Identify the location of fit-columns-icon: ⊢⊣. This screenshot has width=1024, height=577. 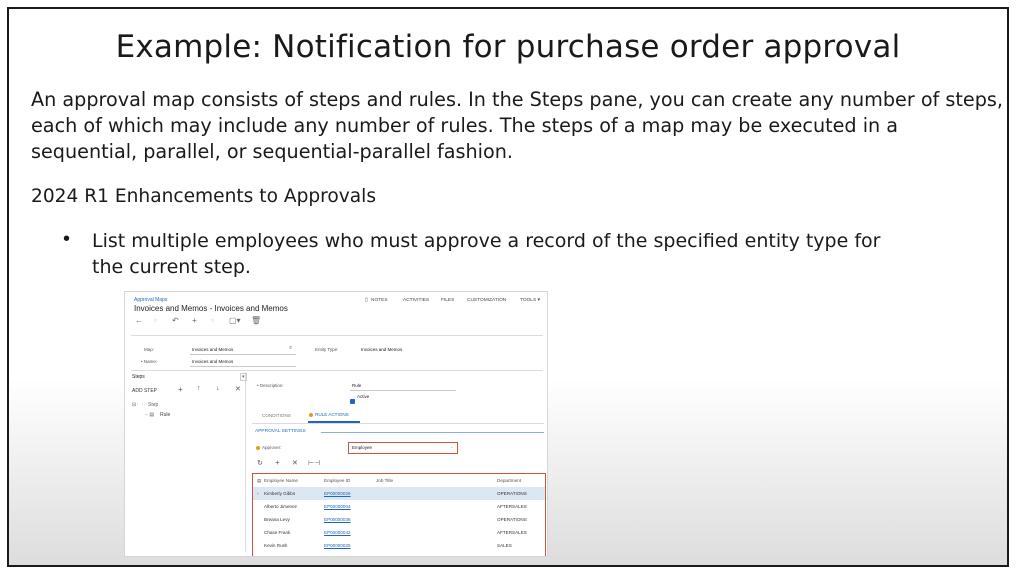
(314, 463).